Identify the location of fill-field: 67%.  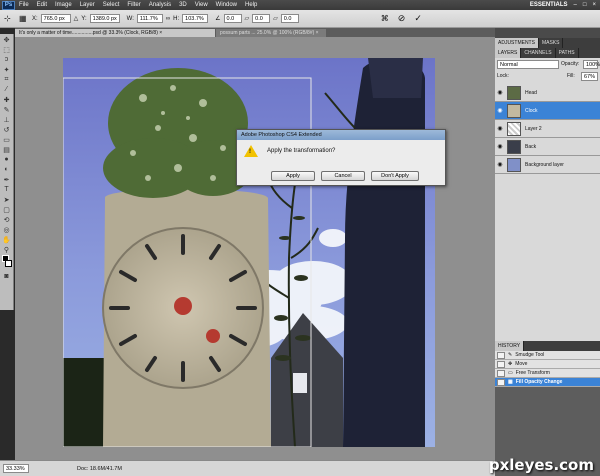
(589, 76).